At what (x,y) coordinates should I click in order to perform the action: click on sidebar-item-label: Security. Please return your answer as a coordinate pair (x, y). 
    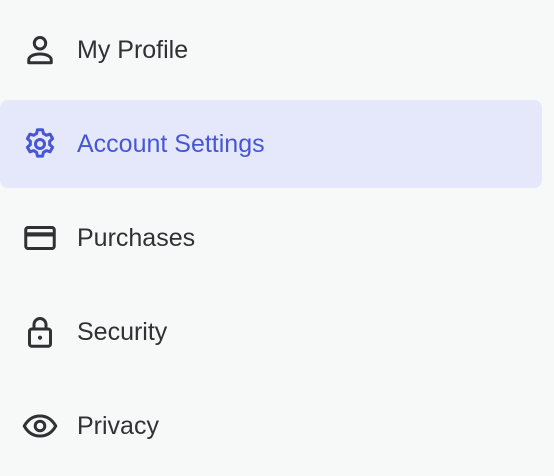
    Looking at the image, I should click on (122, 332).